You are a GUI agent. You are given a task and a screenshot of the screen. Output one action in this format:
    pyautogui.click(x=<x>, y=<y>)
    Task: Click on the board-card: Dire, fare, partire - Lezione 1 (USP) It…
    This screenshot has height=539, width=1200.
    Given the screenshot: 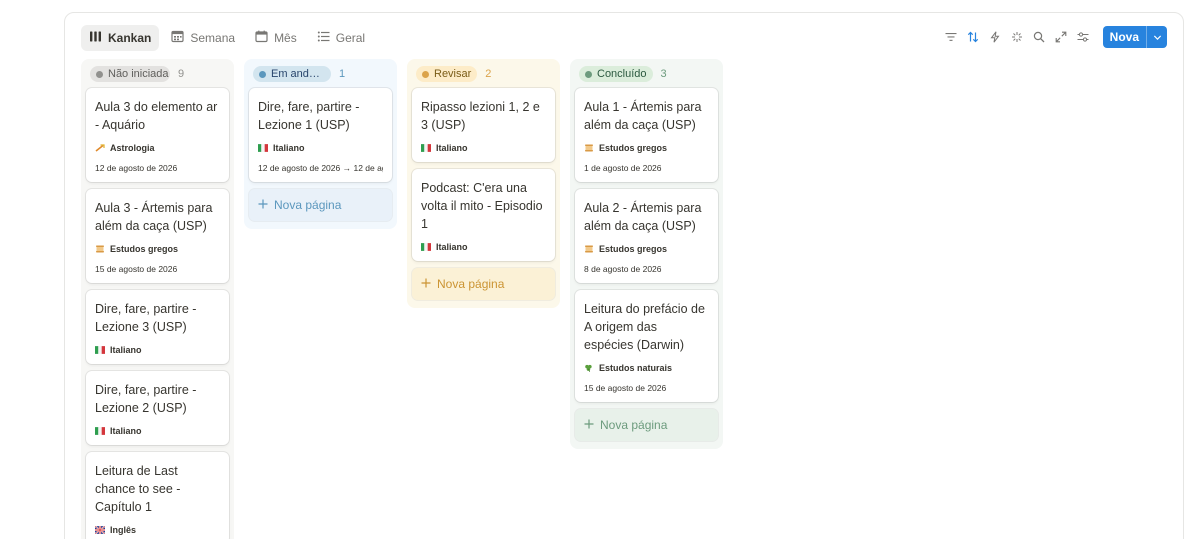 What is the action you would take?
    pyautogui.click(x=320, y=135)
    